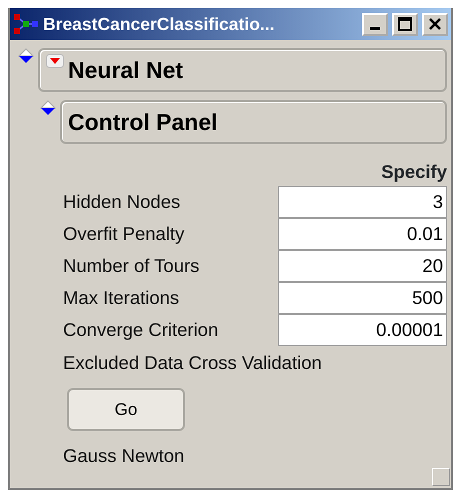 The image size is (459, 496). I want to click on field-label: Converge Criterion, so click(140, 329).